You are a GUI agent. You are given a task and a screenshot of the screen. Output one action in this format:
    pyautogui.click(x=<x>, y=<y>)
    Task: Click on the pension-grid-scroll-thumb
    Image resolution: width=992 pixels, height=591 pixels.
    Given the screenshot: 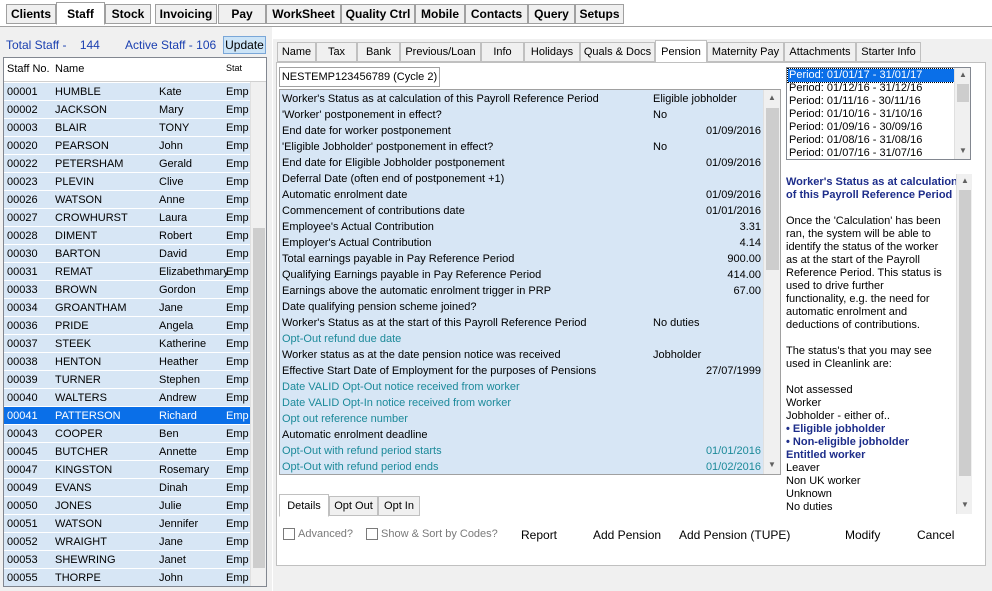 What is the action you would take?
    pyautogui.click(x=772, y=189)
    